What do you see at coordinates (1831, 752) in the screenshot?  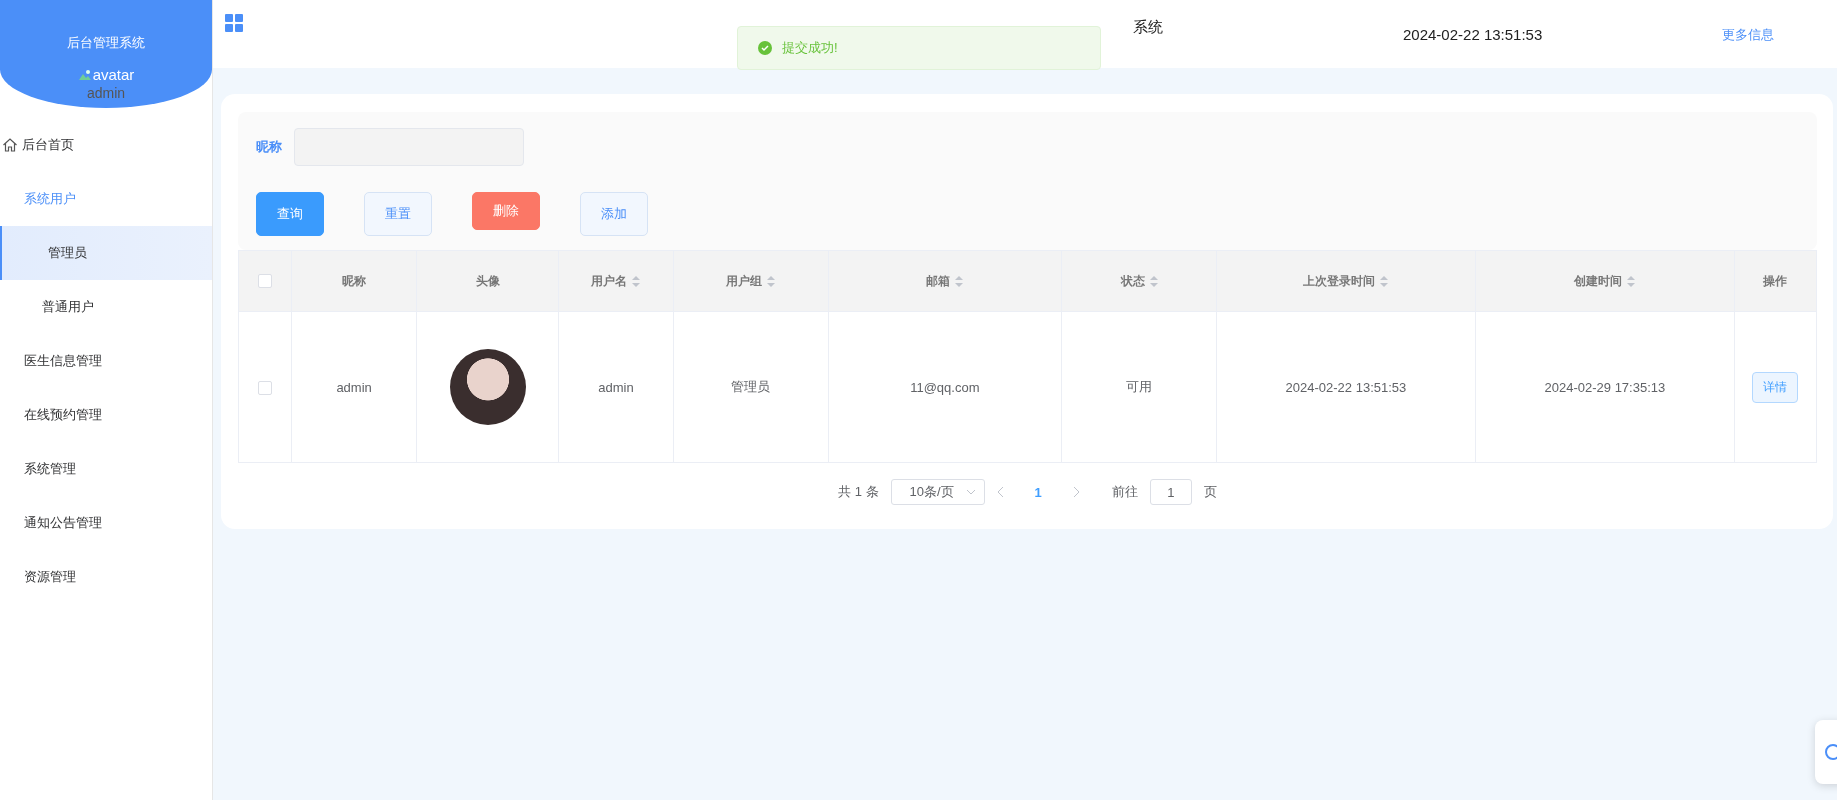 I see `support-icon` at bounding box center [1831, 752].